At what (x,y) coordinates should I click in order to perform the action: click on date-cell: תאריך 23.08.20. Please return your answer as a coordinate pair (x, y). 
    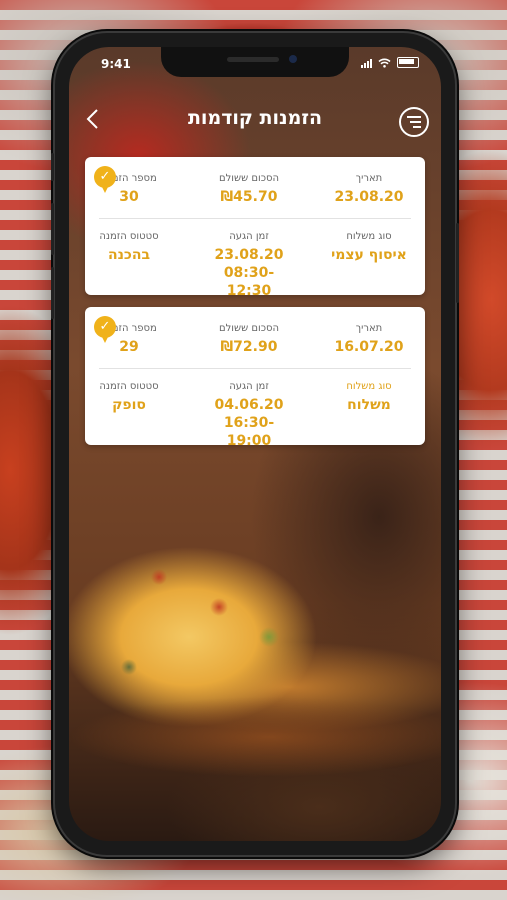
    Looking at the image, I should click on (369, 189).